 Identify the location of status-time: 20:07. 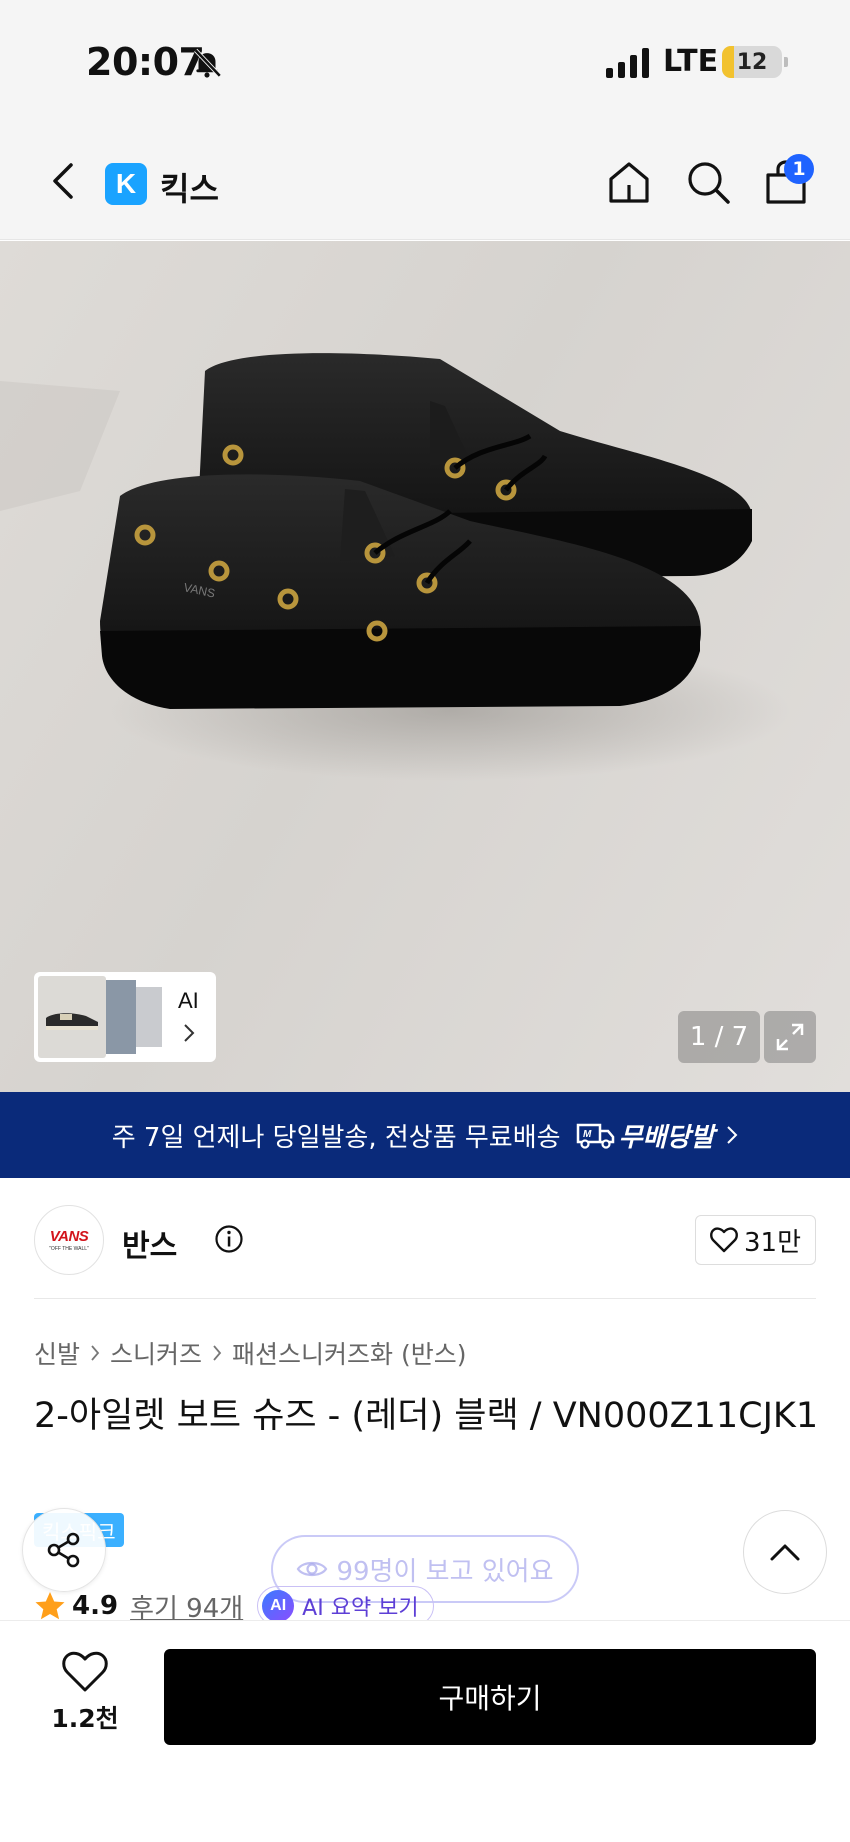
(145, 62).